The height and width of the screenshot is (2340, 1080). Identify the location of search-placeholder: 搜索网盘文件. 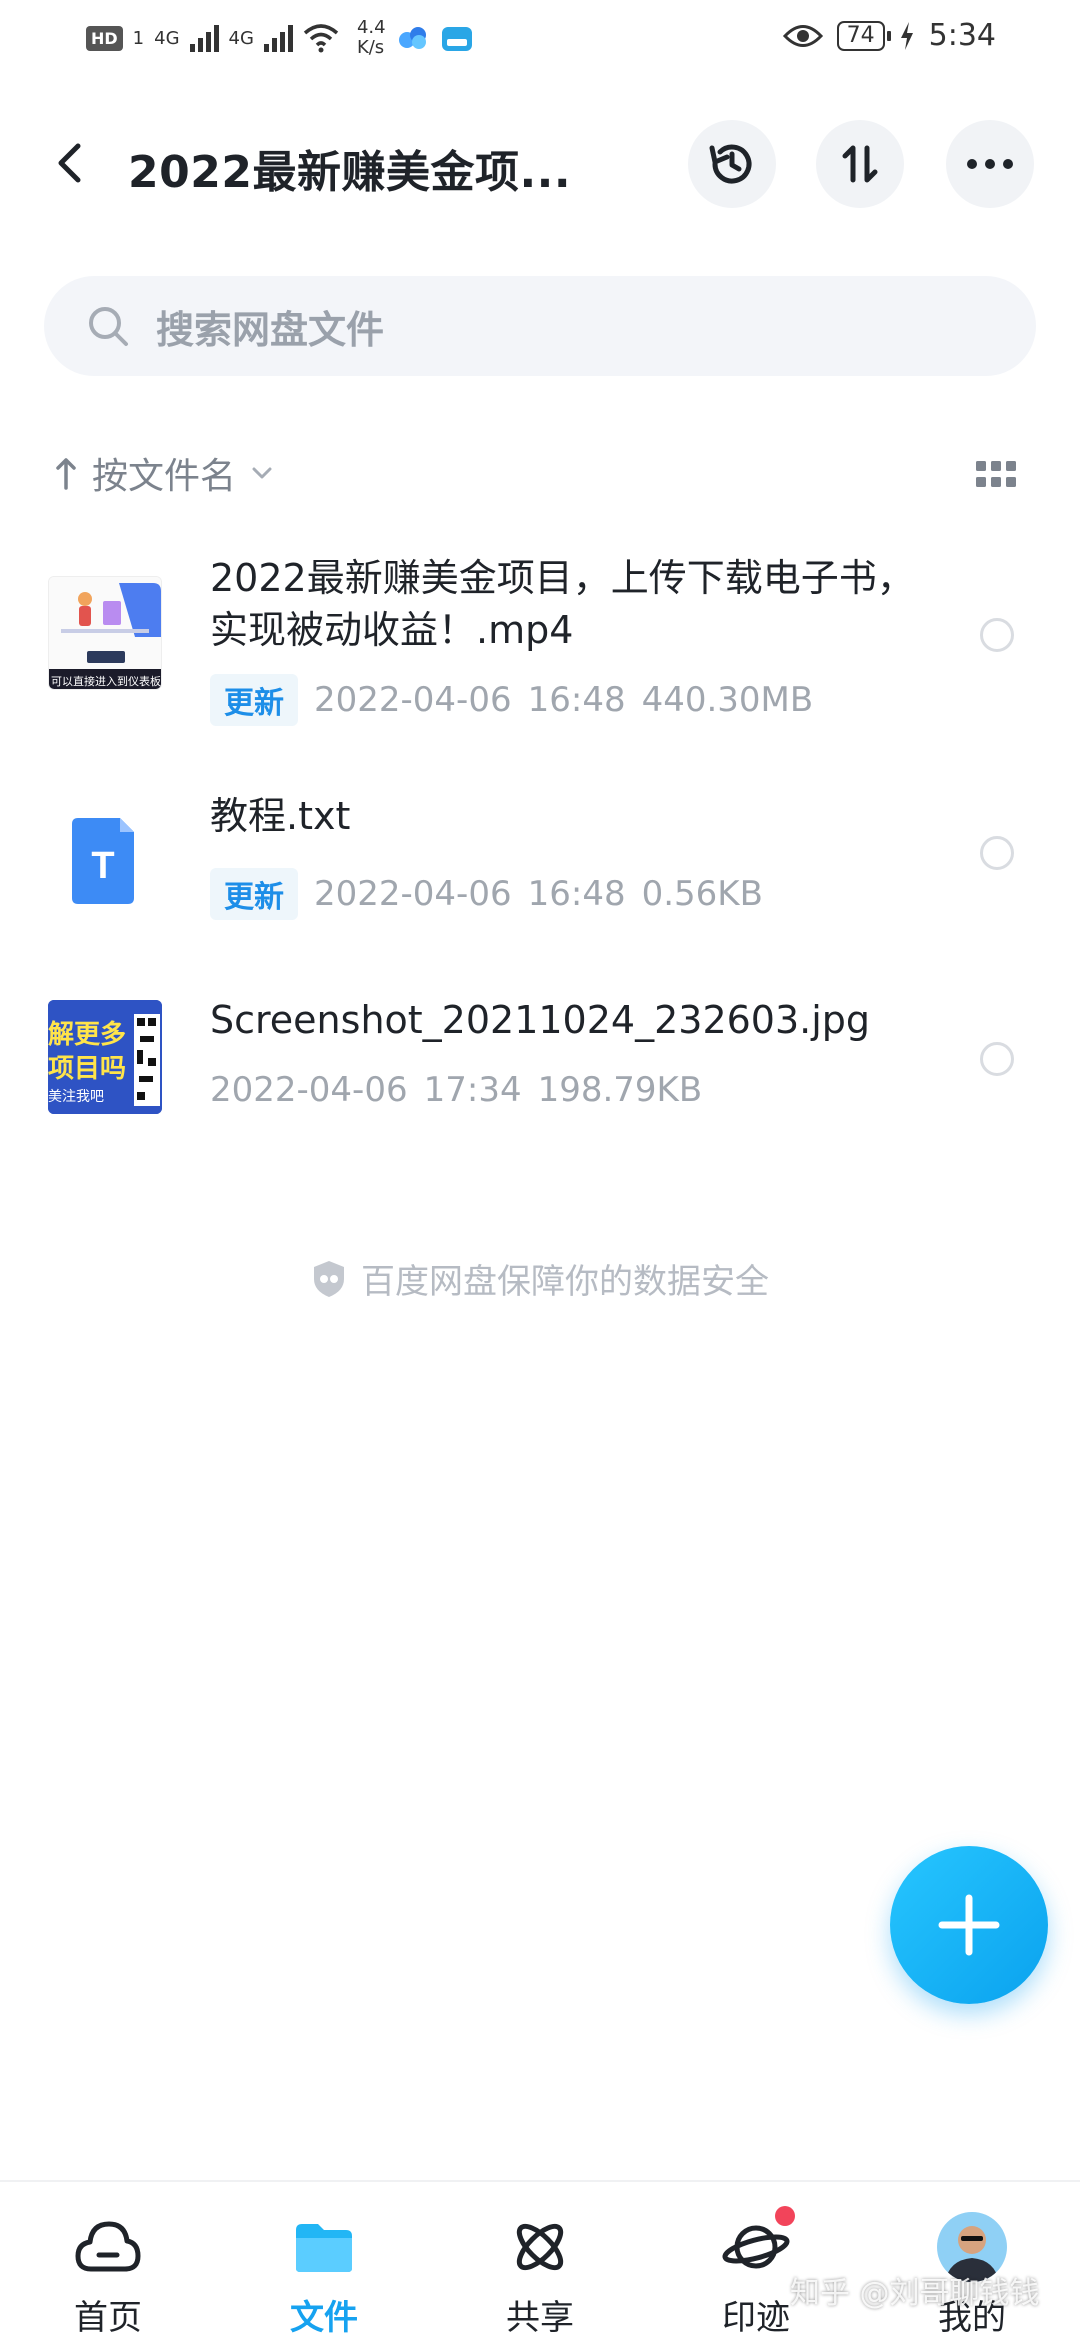
(270, 329).